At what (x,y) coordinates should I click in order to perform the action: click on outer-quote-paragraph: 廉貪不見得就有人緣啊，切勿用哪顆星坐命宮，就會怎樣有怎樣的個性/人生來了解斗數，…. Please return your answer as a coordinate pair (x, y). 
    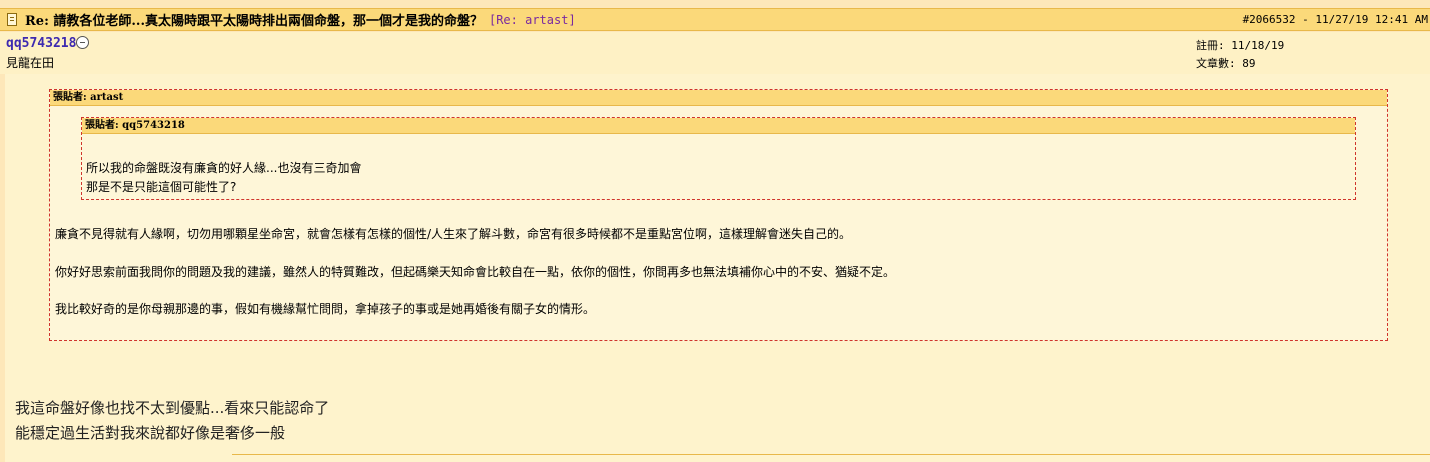
    Looking at the image, I should click on (453, 234).